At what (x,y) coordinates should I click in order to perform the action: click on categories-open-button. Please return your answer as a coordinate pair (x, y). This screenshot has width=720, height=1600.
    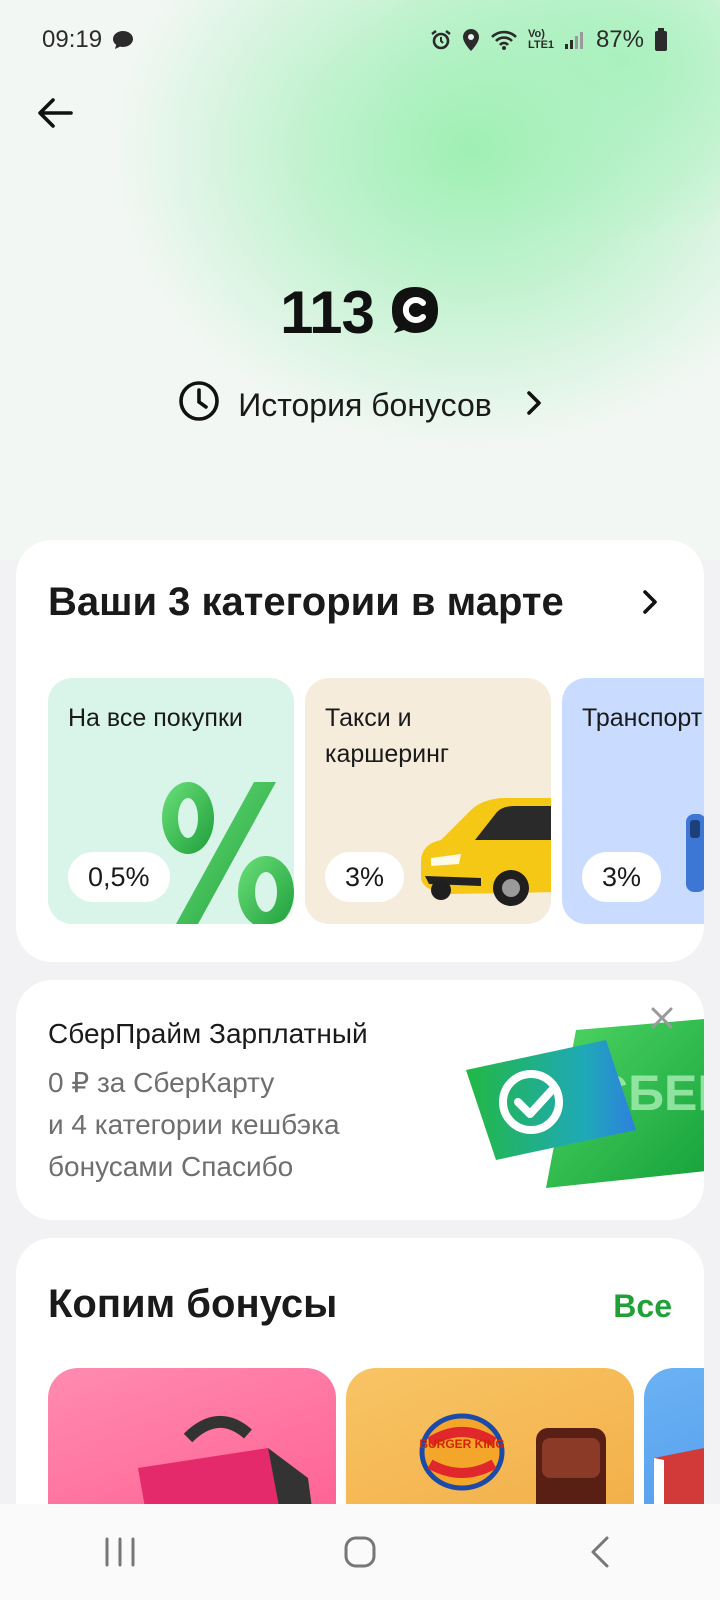
    Looking at the image, I should click on (650, 602).